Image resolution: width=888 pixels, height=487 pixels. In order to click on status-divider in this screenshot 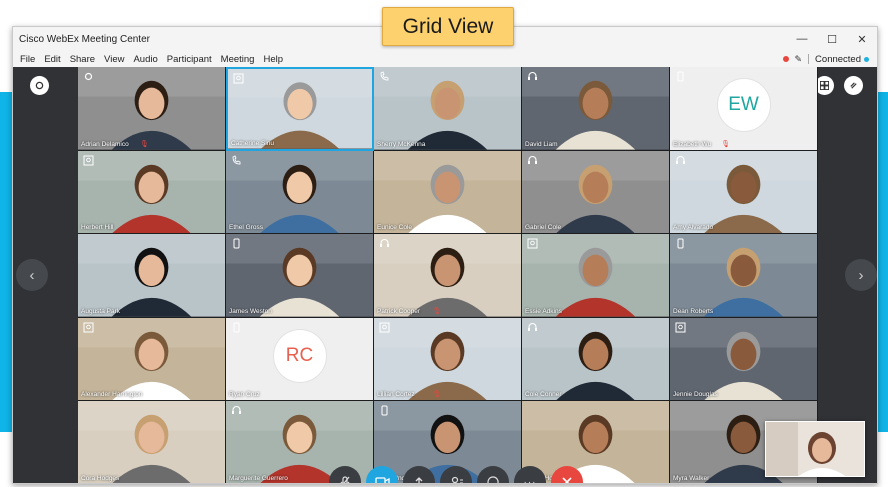, I will do `click(809, 59)`.